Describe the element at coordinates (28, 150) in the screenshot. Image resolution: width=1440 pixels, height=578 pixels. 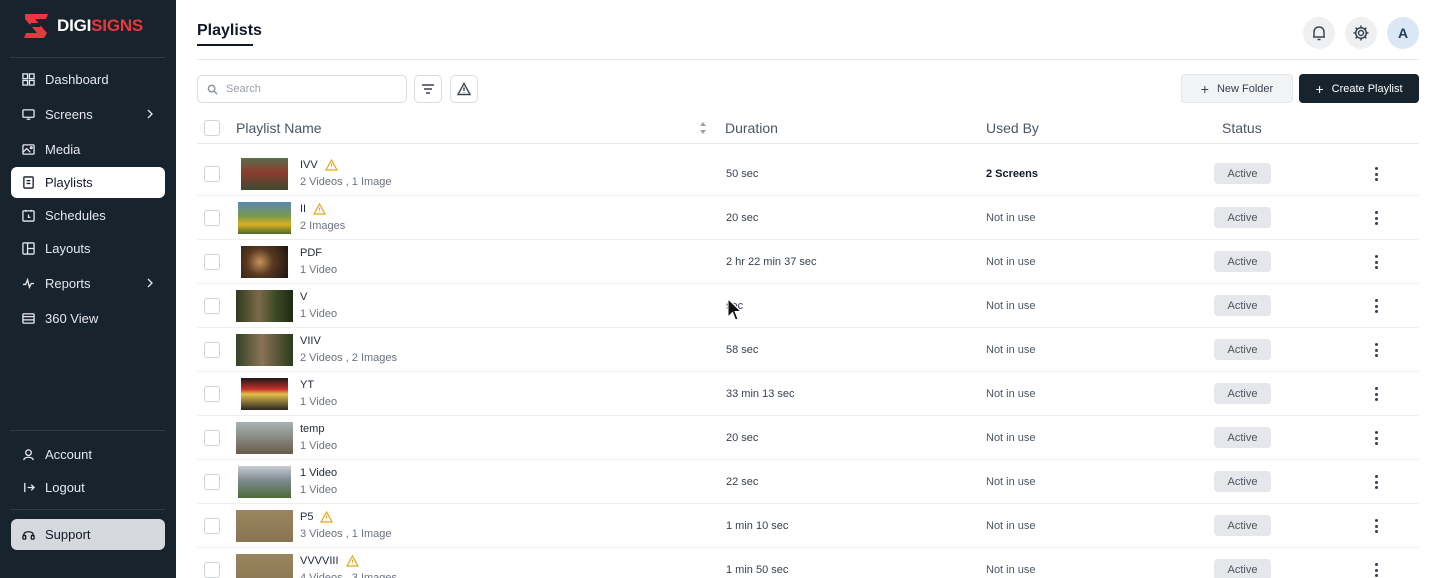
I see `media-icon` at that location.